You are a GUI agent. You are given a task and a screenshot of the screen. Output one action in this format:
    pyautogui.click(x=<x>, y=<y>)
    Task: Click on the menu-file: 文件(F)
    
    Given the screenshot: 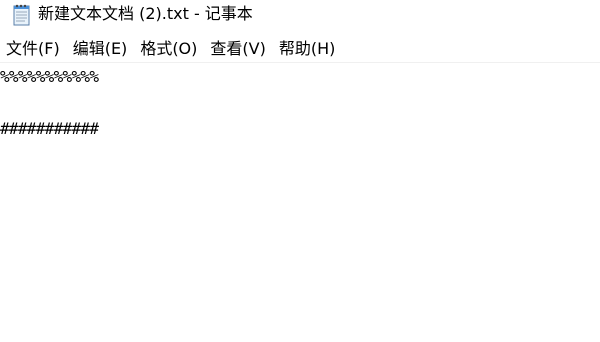 What is the action you would take?
    pyautogui.click(x=33, y=49)
    